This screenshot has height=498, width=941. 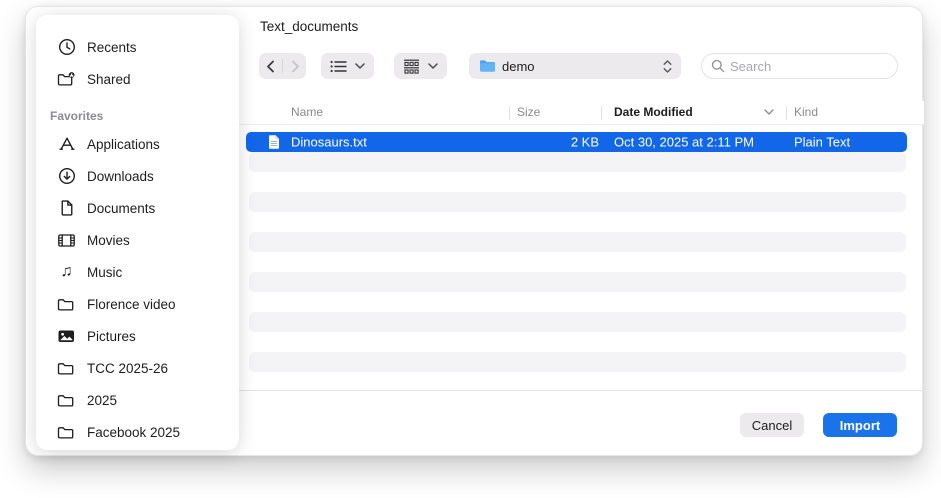 I want to click on sort-chevron-icon, so click(x=769, y=112).